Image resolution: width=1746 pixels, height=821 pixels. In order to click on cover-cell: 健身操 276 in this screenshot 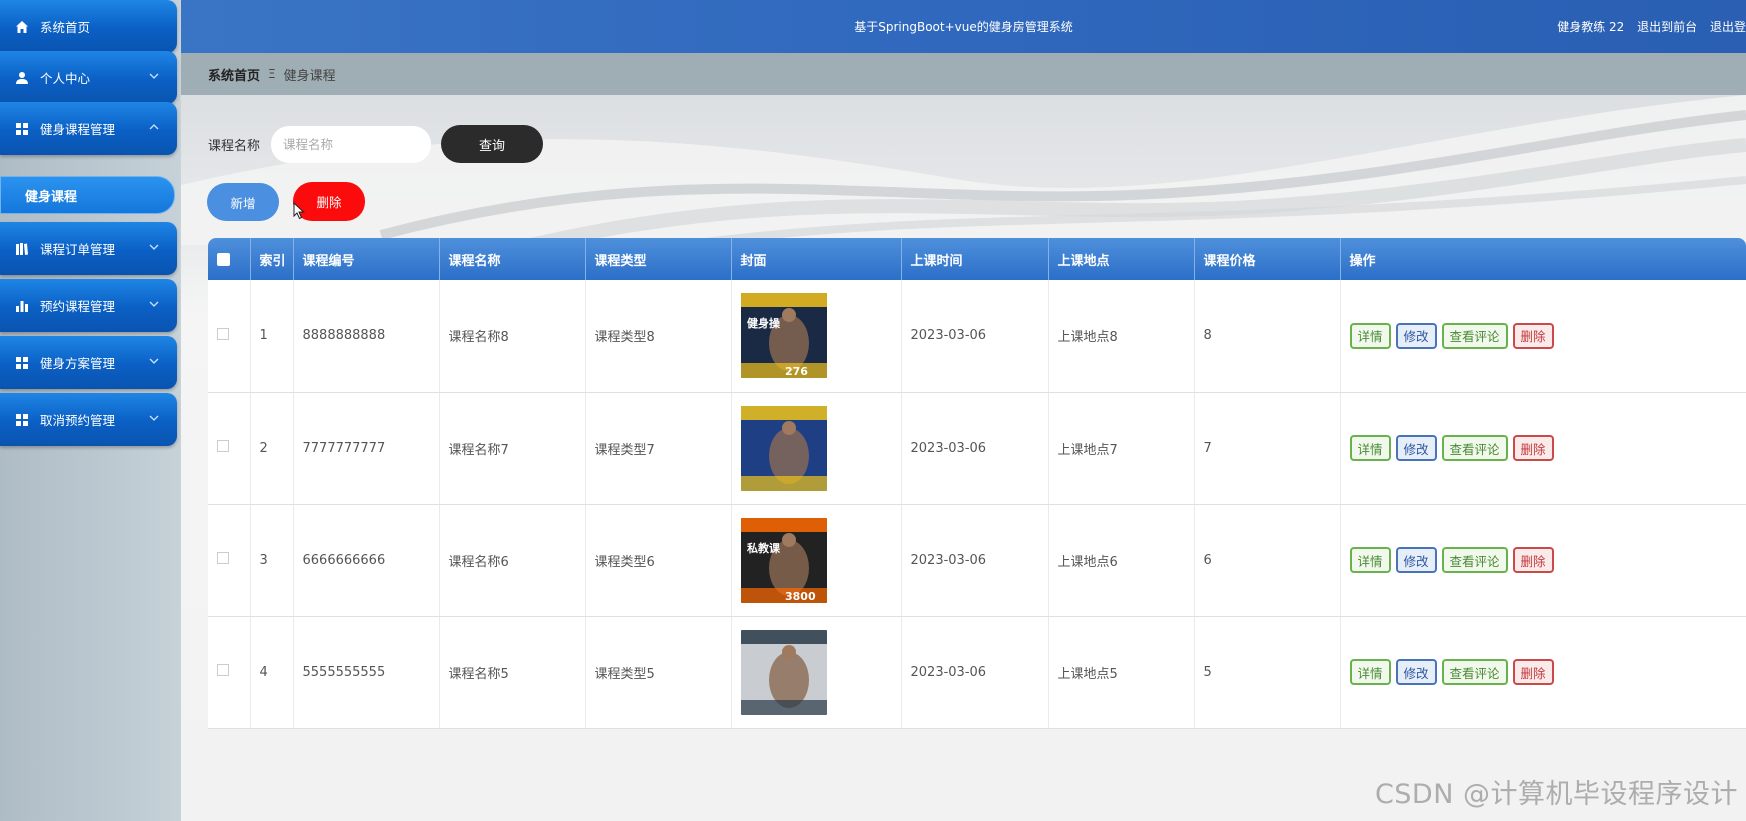, I will do `click(816, 336)`.